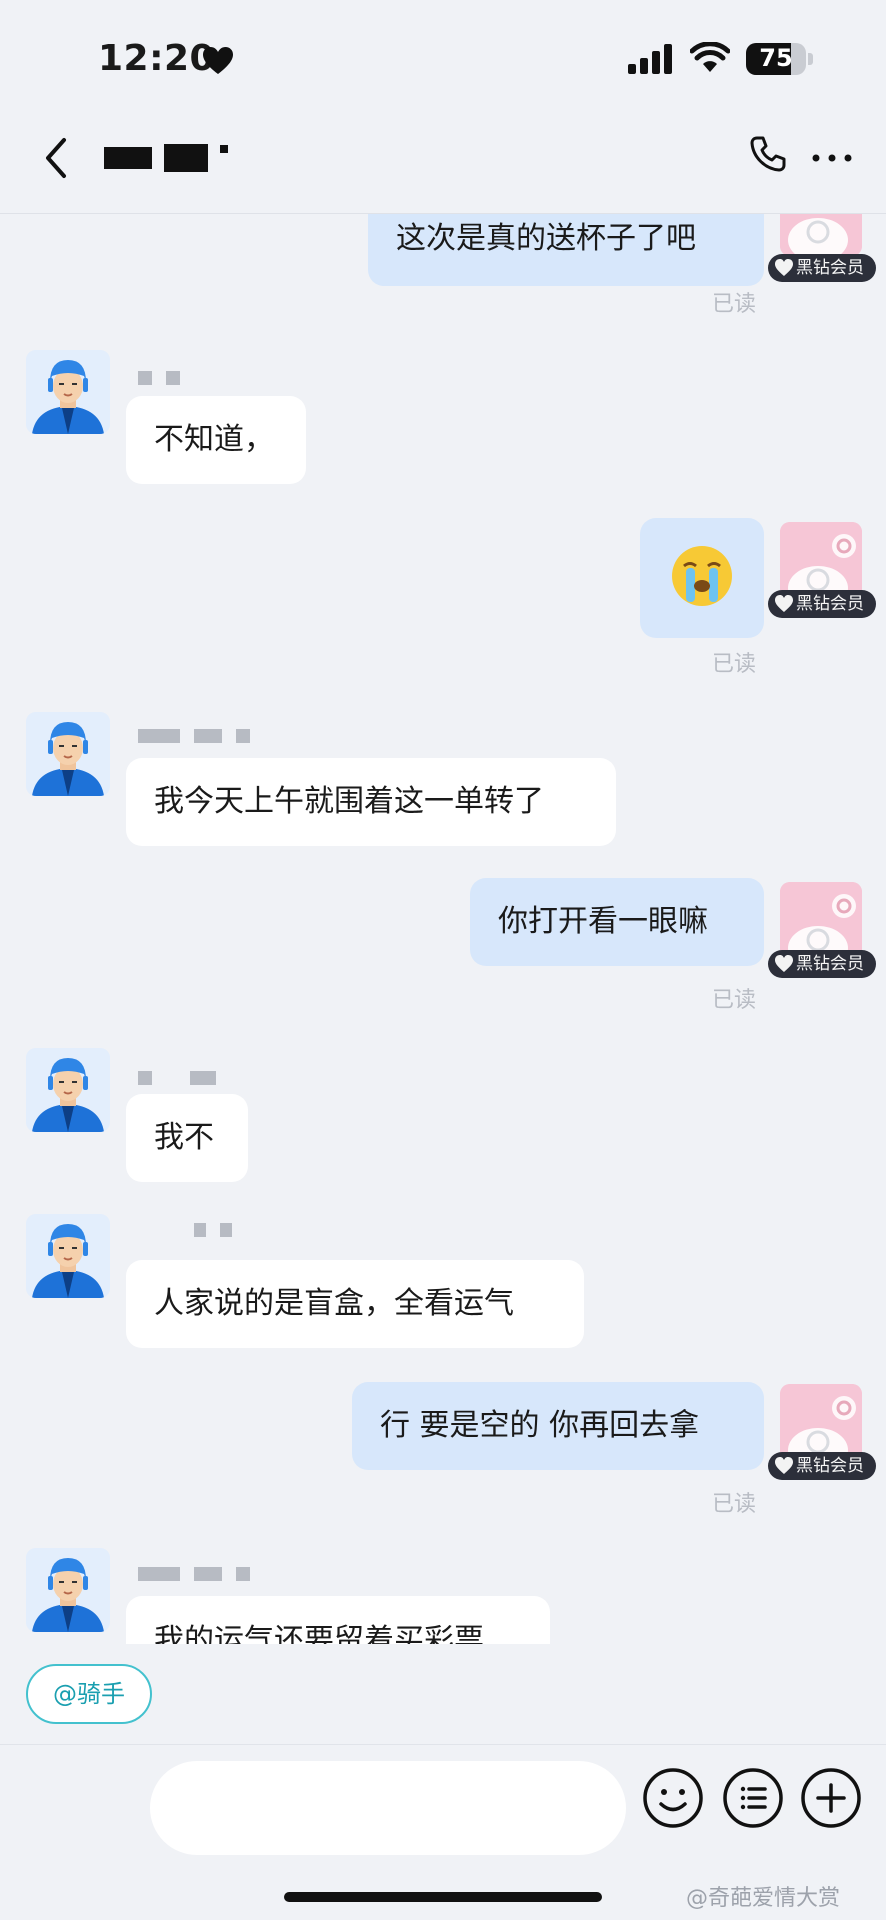 The width and height of the screenshot is (886, 1920). I want to click on battery-indicator: 75, so click(776, 59).